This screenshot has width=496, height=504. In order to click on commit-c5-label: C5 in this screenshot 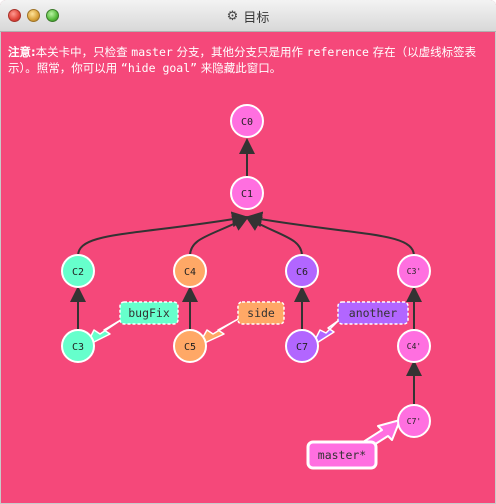, I will do `click(190, 347)`.